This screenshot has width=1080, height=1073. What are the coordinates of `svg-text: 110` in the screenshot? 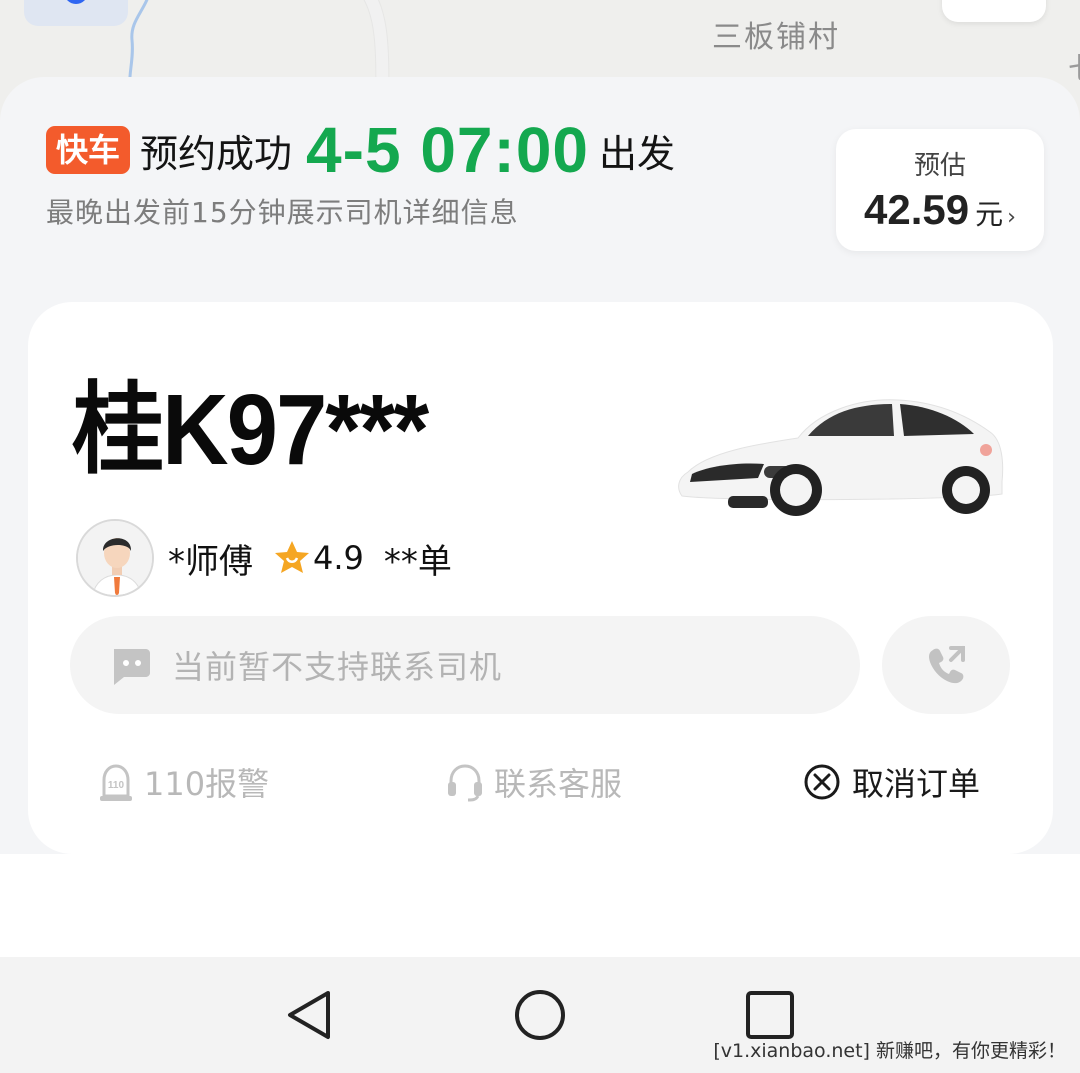 It's located at (116, 785).